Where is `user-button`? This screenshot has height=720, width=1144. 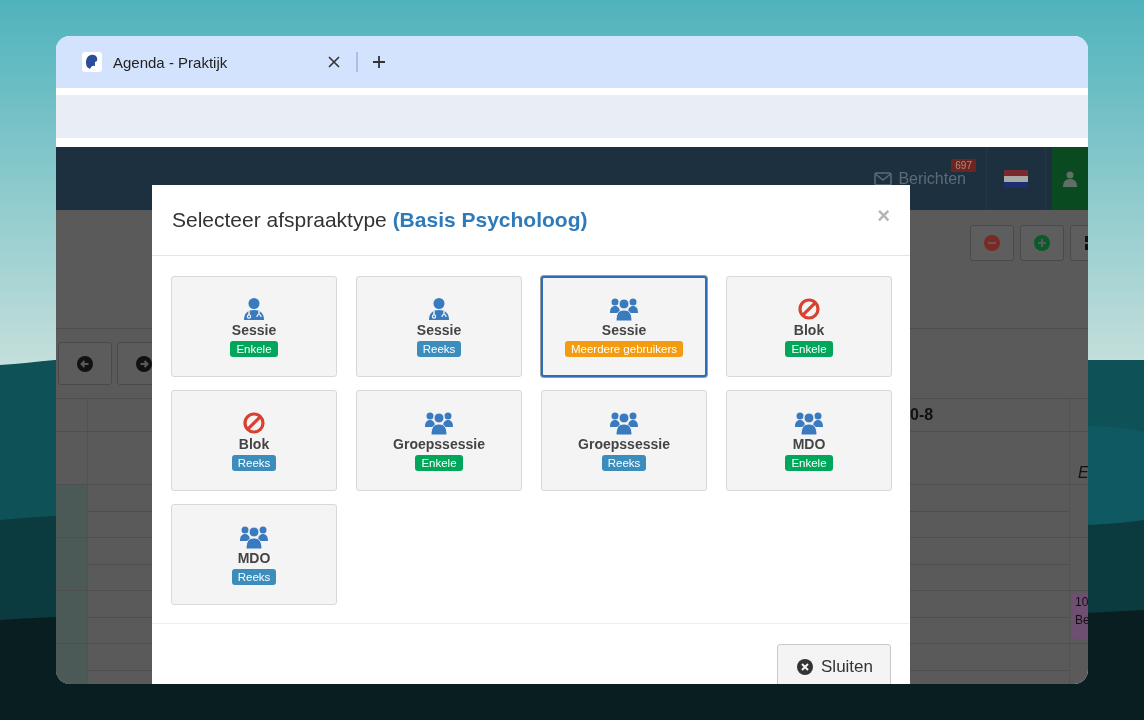 user-button is located at coordinates (1070, 178).